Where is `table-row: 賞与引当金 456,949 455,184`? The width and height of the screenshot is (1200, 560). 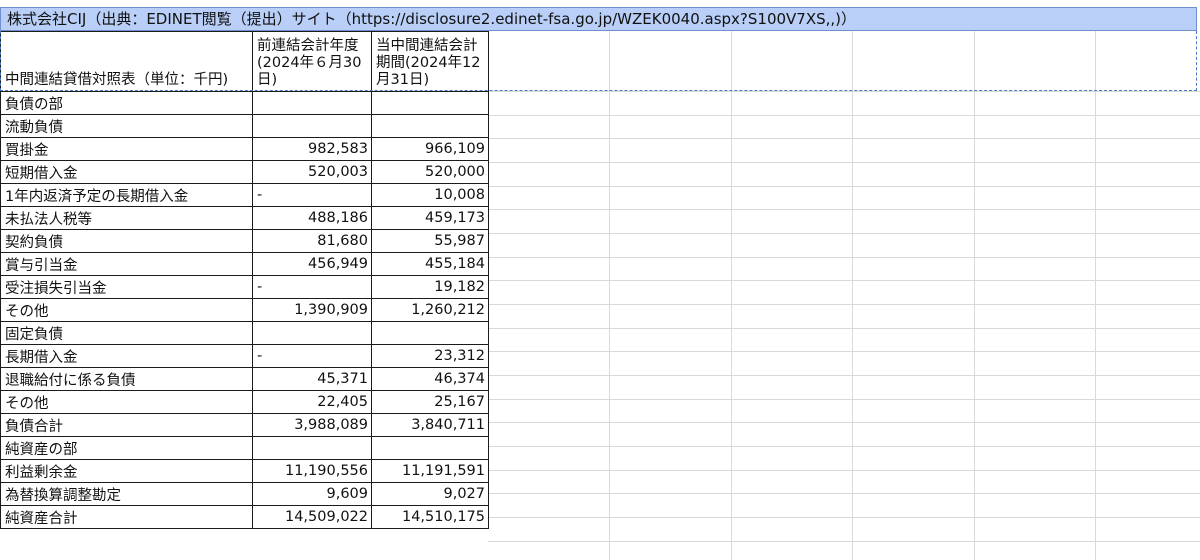 table-row: 賞与引当金 456,949 455,184 is located at coordinates (244, 264).